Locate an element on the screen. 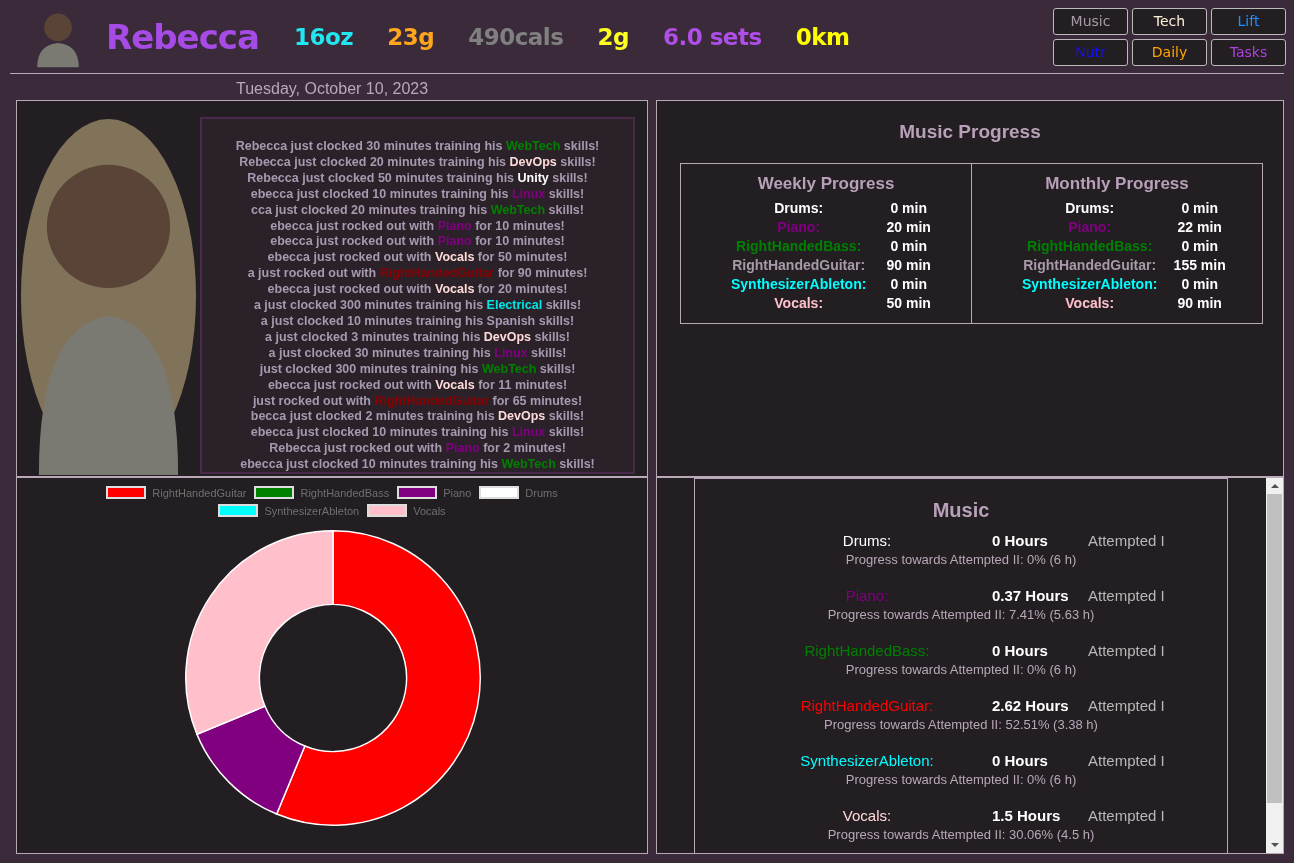 The height and width of the screenshot is (863, 1294). date-label: Tuesday, October 10, 2023 is located at coordinates (332, 89).